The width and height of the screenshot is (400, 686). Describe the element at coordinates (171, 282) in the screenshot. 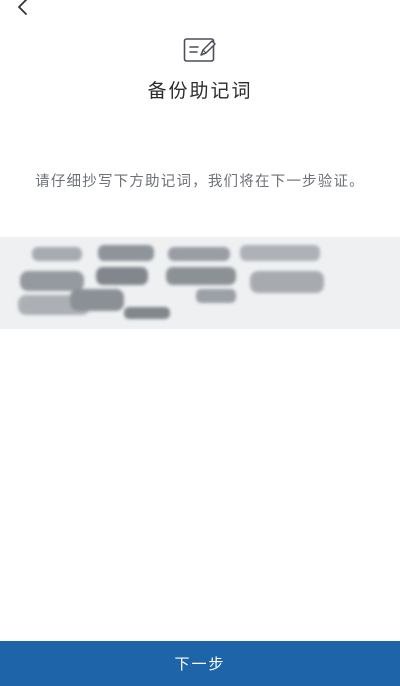

I see `obscured-mnemonic-scribble` at that location.